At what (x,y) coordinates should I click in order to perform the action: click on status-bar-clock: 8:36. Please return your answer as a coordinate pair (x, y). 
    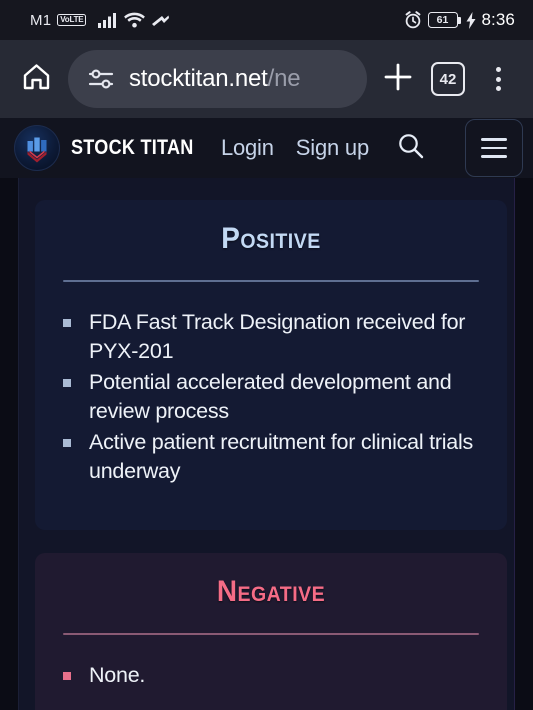
    Looking at the image, I should click on (498, 19).